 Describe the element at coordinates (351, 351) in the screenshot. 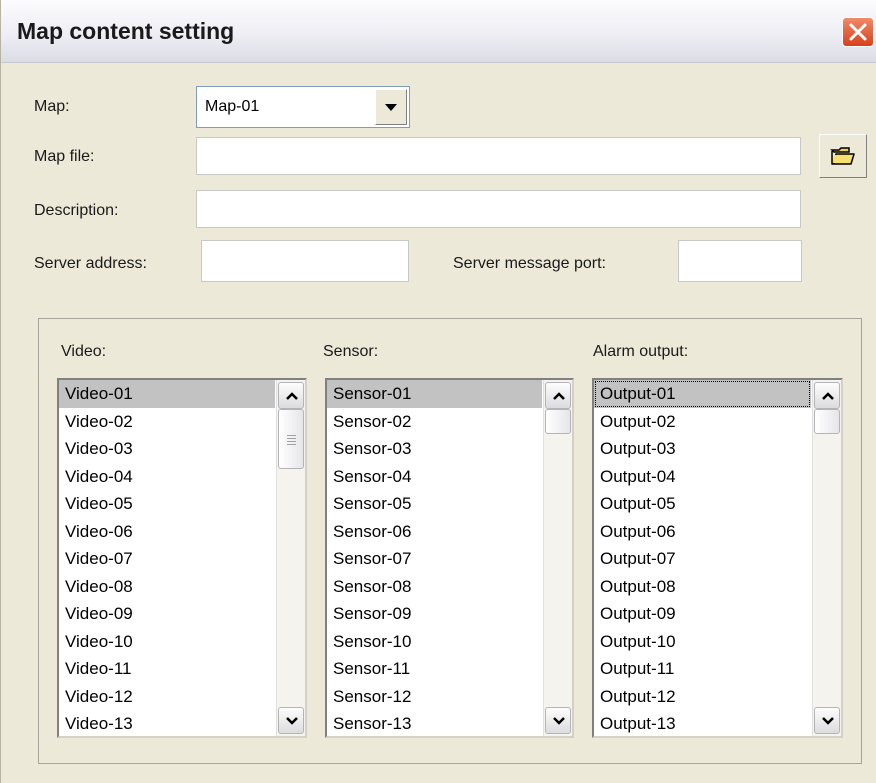

I see `sensor-list-label: Sensor:` at that location.